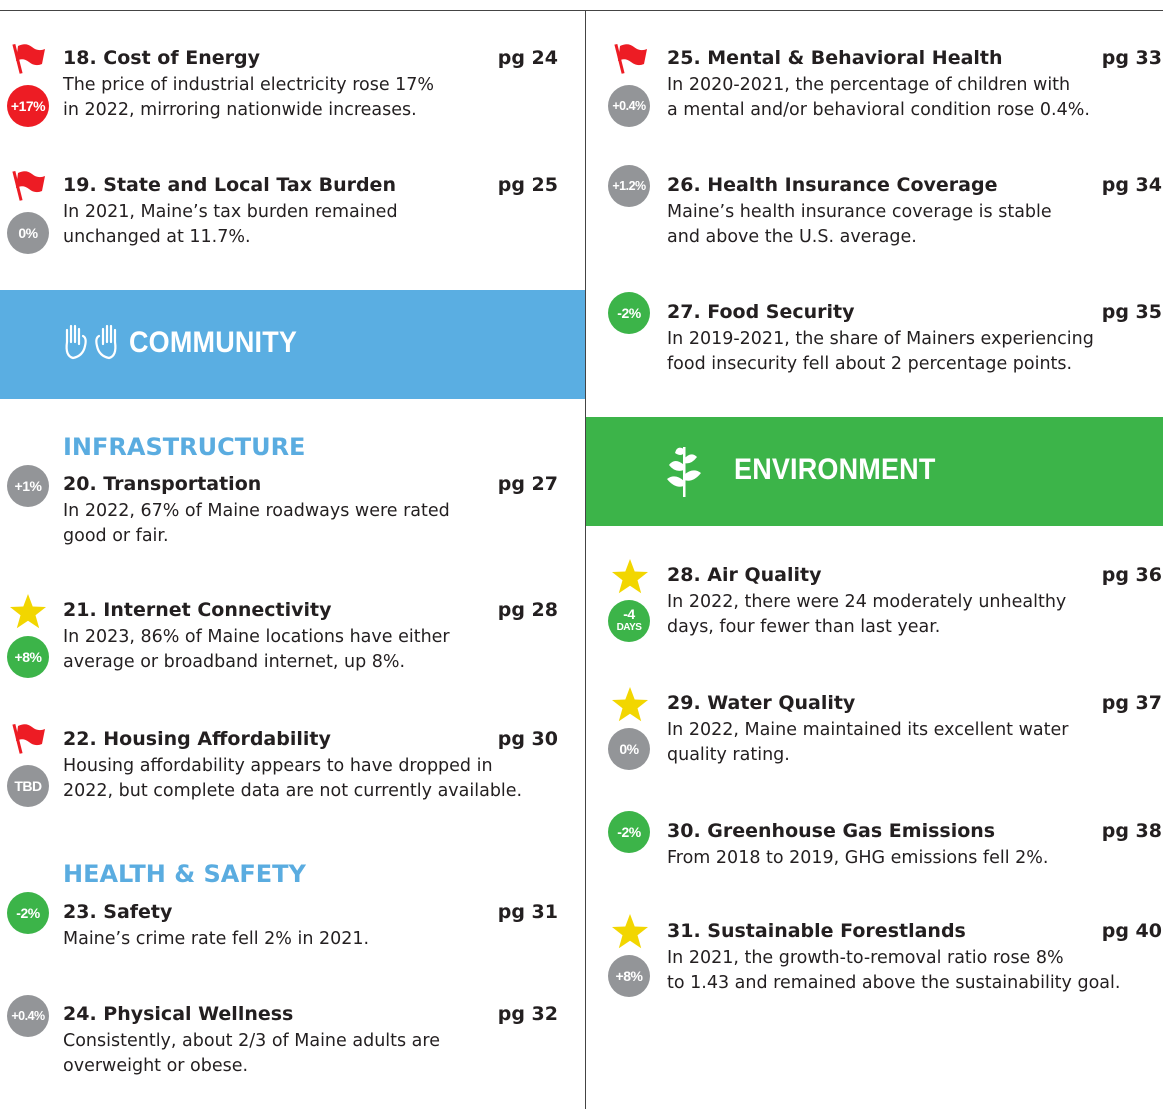 This screenshot has height=1109, width=1163. What do you see at coordinates (528, 610) in the screenshot?
I see `page-reference: pg 28` at bounding box center [528, 610].